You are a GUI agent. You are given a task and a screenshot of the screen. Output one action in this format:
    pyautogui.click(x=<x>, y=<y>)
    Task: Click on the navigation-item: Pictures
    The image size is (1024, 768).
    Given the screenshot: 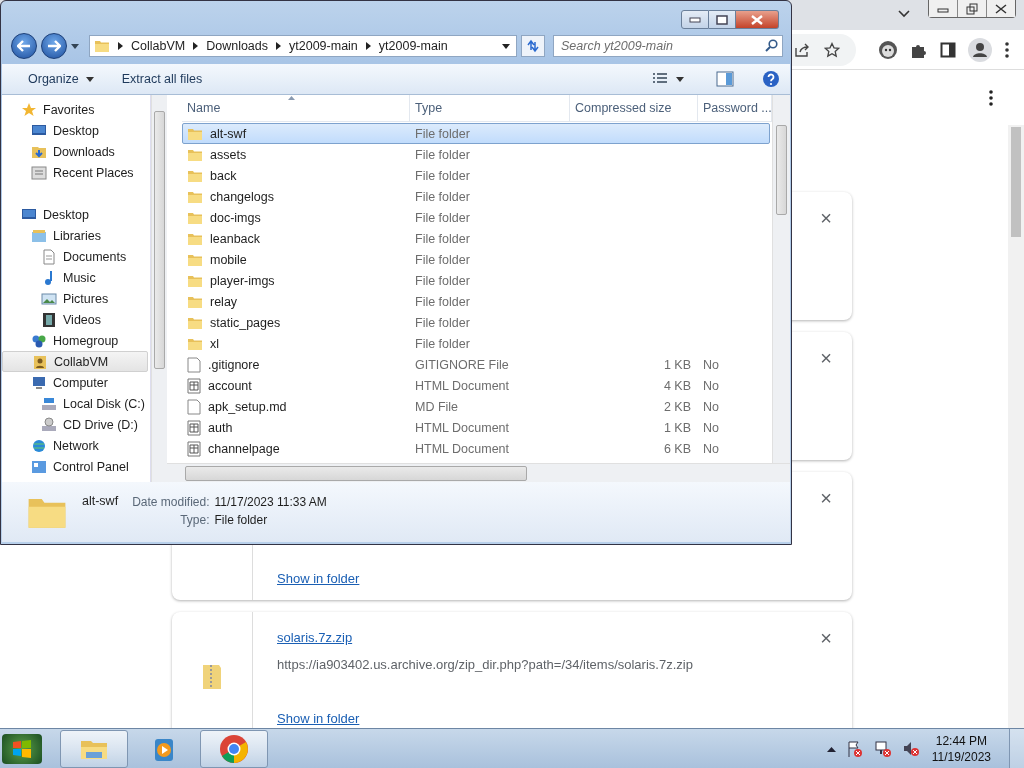 What is the action you would take?
    pyautogui.click(x=75, y=298)
    